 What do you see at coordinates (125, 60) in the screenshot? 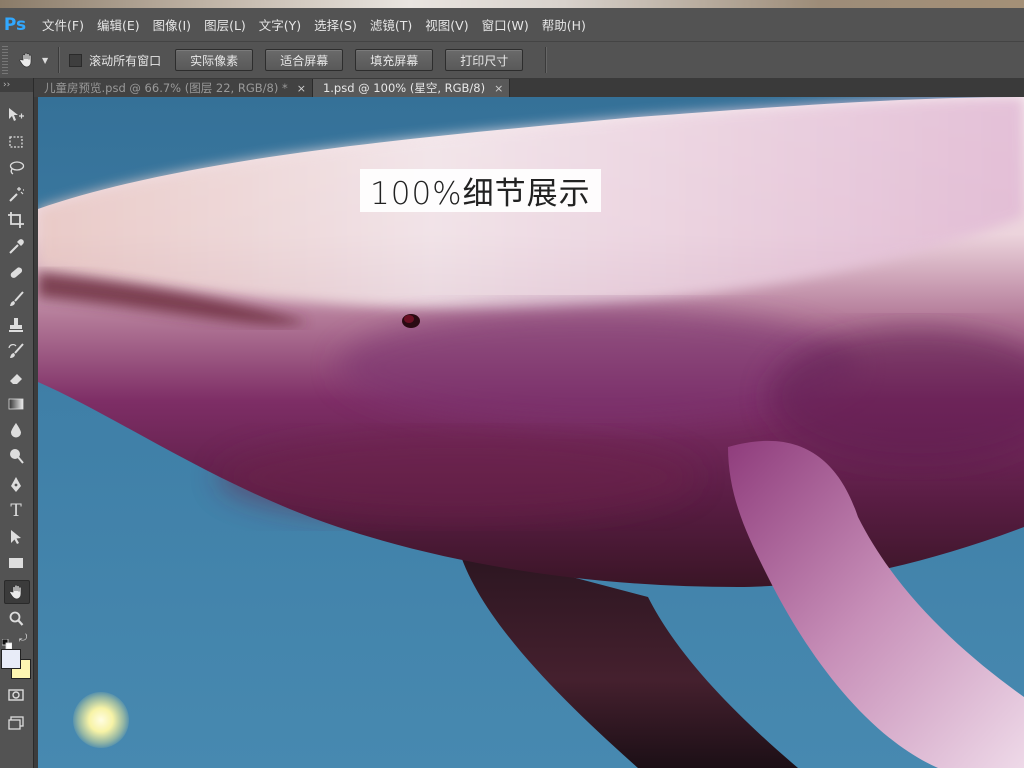
I see `scroll-all-windows-label: 滚动所有窗口` at bounding box center [125, 60].